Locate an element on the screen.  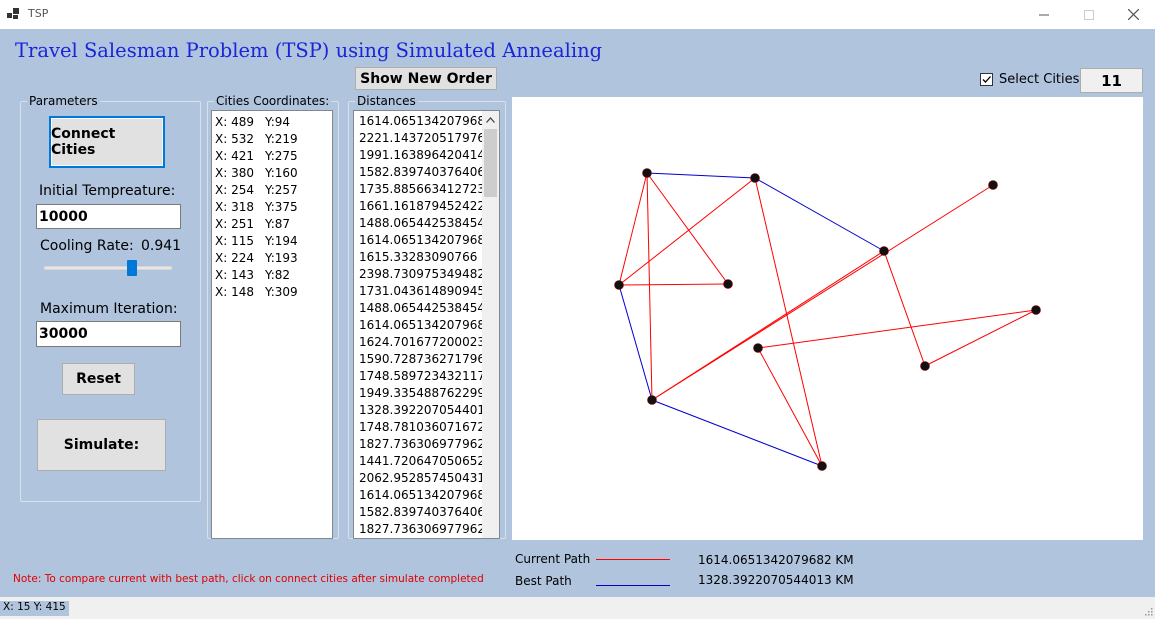
current-path-label: Current Path is located at coordinates (553, 559).